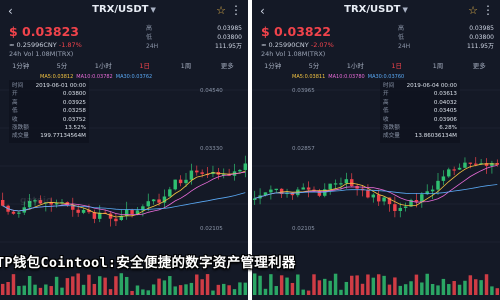 Image resolution: width=500 pixels, height=300 pixels. I want to click on price-axis-label: 0.02105, so click(303, 229).